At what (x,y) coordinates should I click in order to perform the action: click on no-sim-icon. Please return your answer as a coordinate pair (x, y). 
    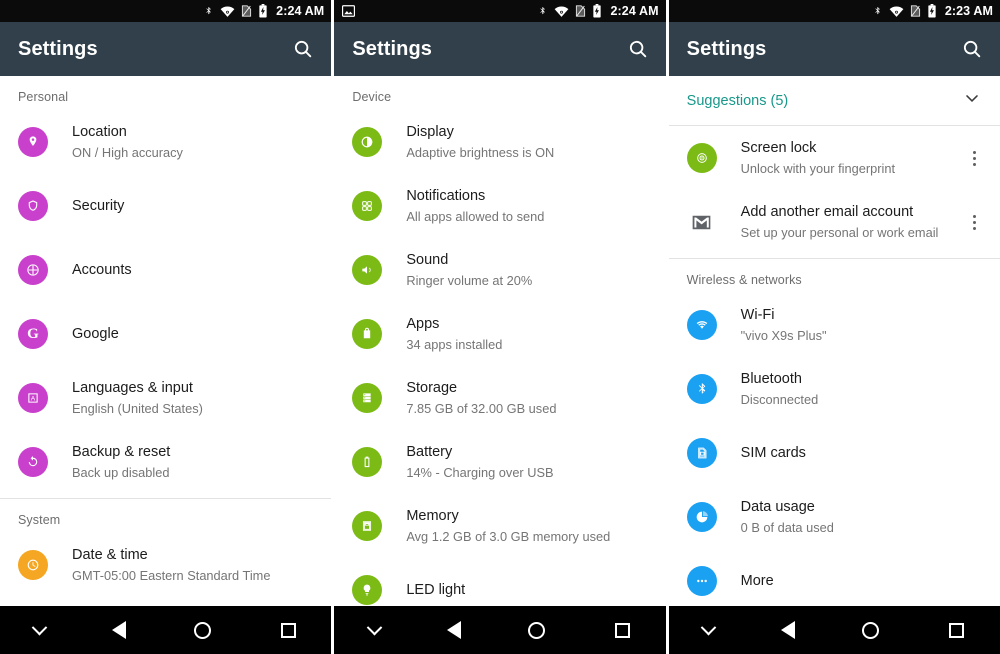
    Looking at the image, I should click on (246, 11).